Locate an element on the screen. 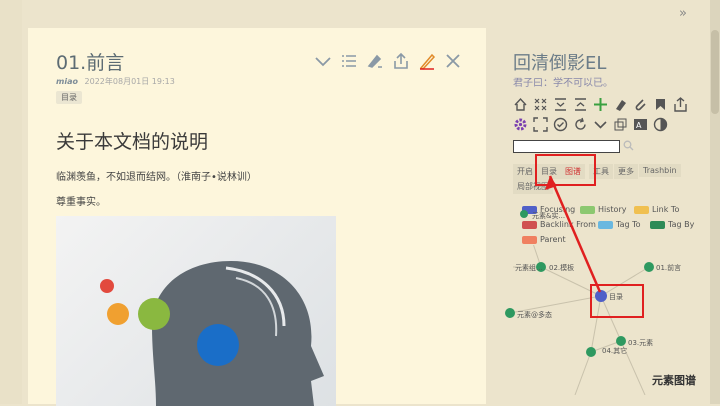  attachment-icon is located at coordinates (640, 104).